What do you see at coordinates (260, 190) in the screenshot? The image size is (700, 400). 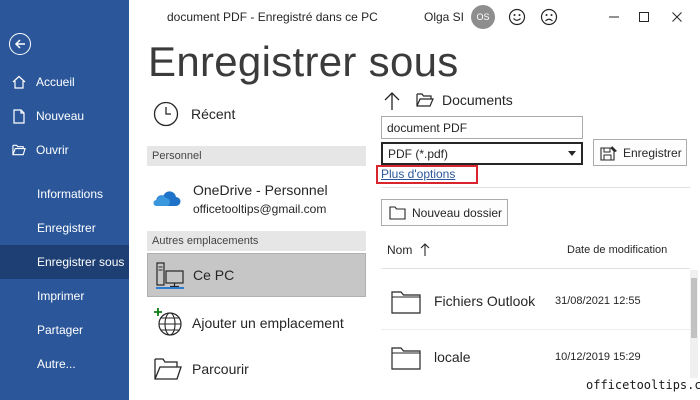 I see `onedrive-name: OneDrive - Personnel` at bounding box center [260, 190].